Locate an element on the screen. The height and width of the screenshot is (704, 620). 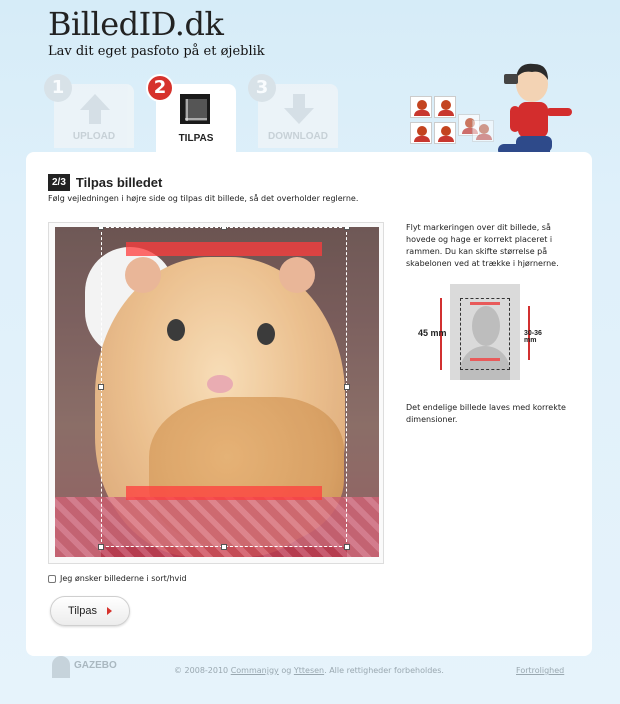
site-subtitle: Lav dit eget pasfoto på et øjeblik is located at coordinates (156, 51).